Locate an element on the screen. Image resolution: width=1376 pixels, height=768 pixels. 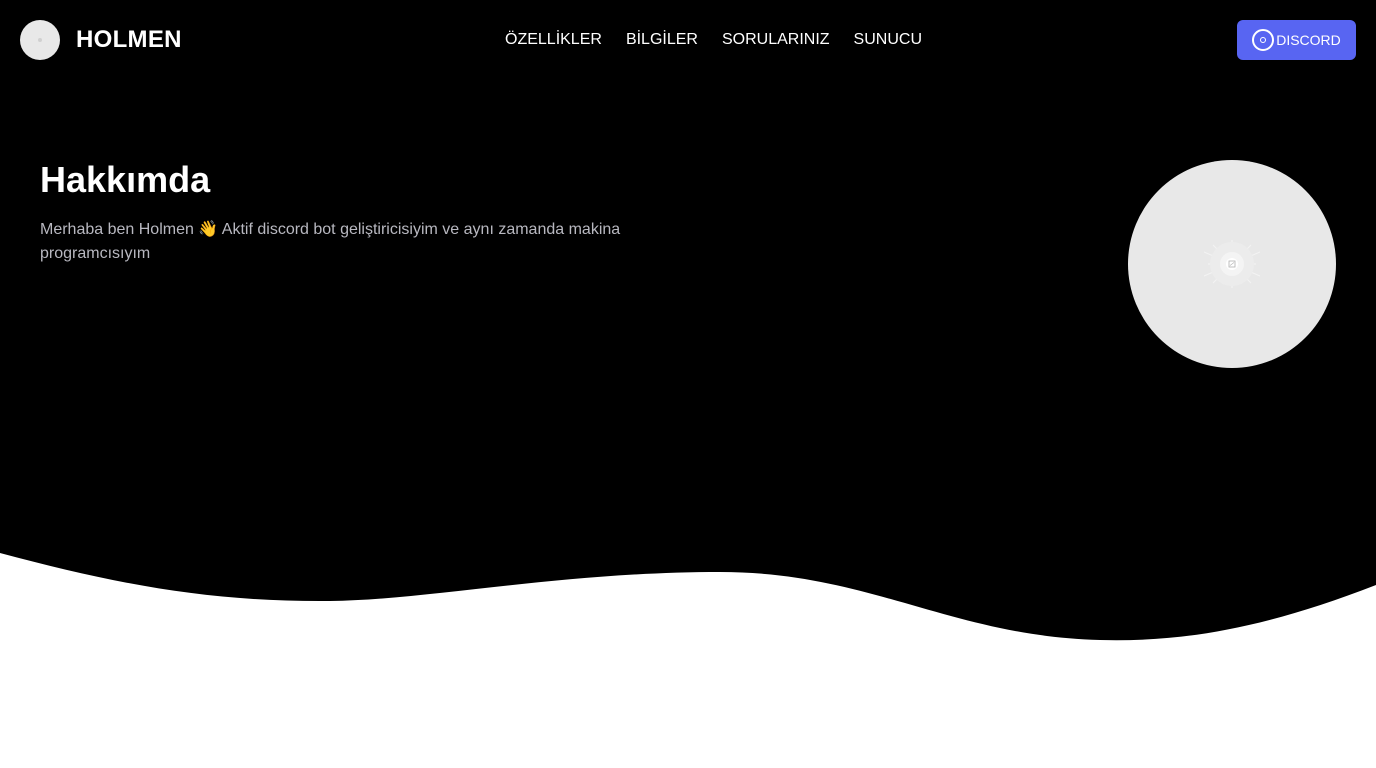
about-title: Hakkımda is located at coordinates (125, 179).